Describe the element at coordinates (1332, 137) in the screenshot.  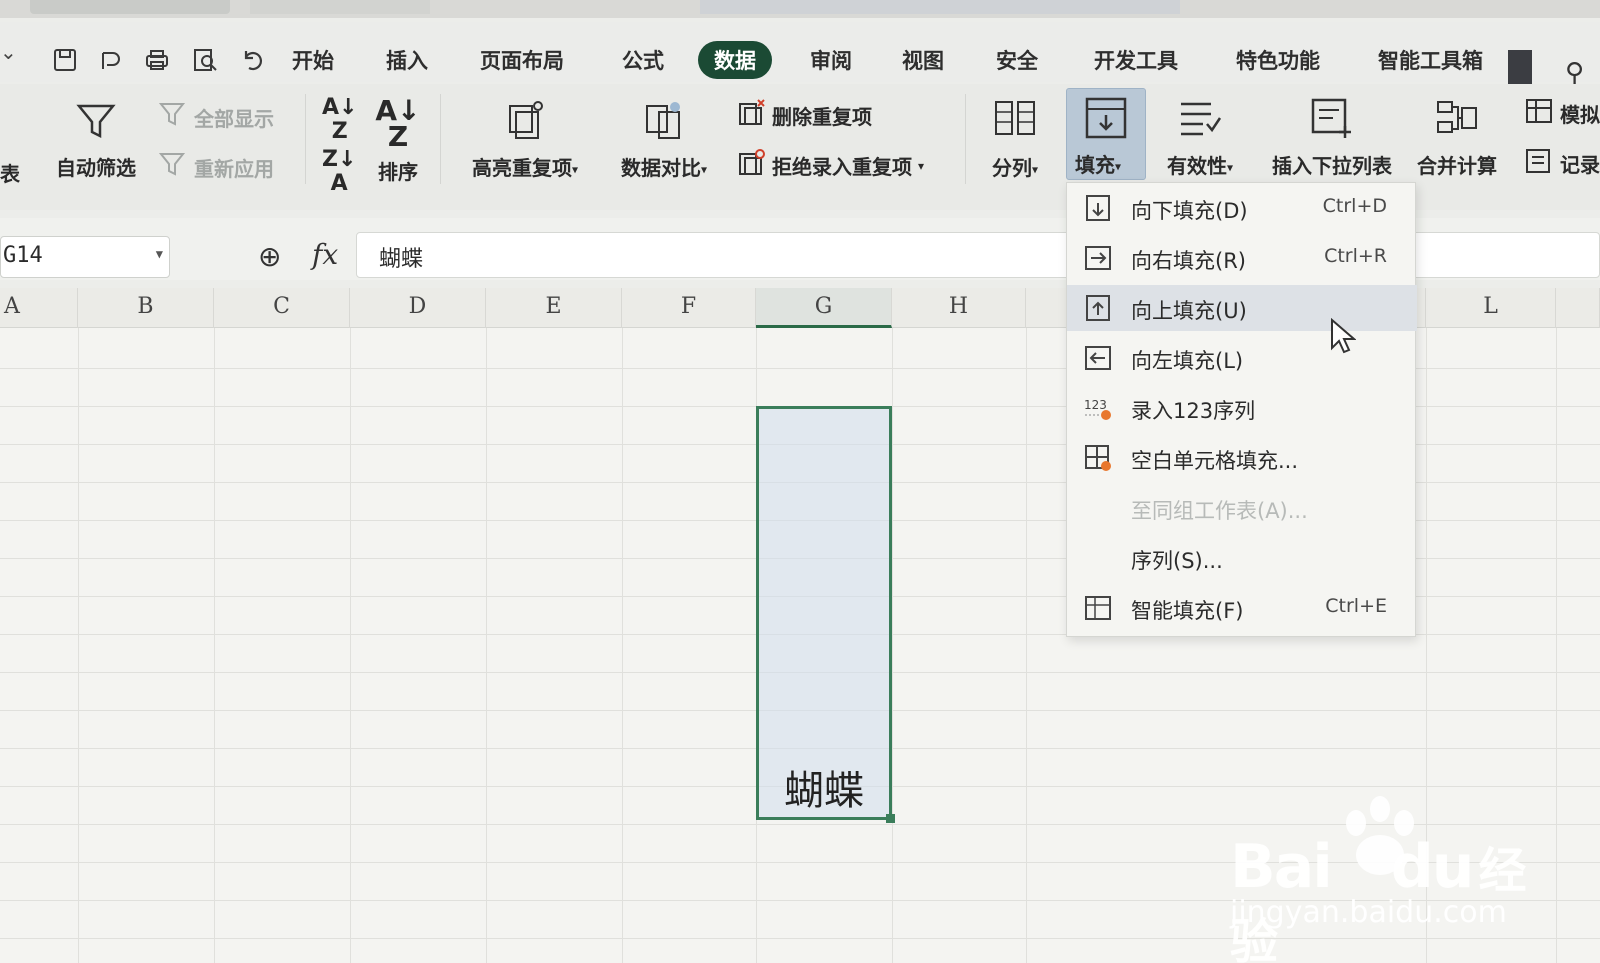
I see `insert-dropdown-list-button: 插入下拉列表` at that location.